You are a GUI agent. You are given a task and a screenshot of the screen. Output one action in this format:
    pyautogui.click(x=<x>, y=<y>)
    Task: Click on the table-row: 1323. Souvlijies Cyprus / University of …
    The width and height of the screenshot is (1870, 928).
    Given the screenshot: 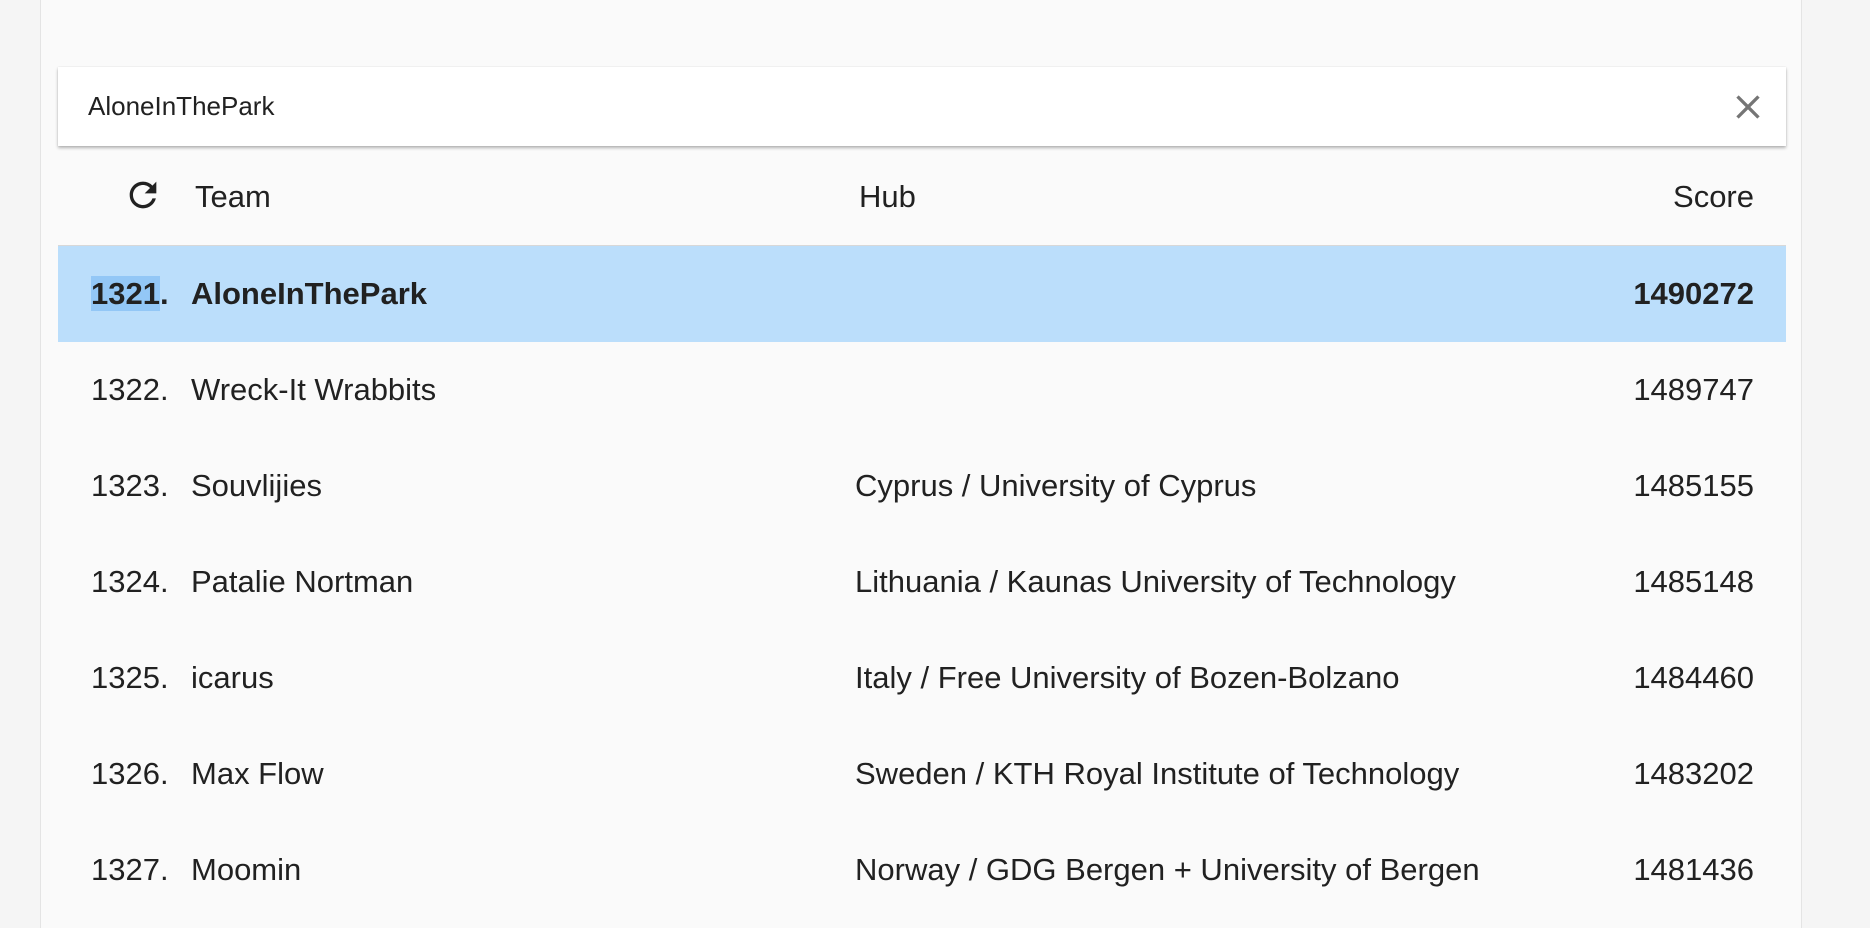 What is the action you would take?
    pyautogui.click(x=922, y=486)
    